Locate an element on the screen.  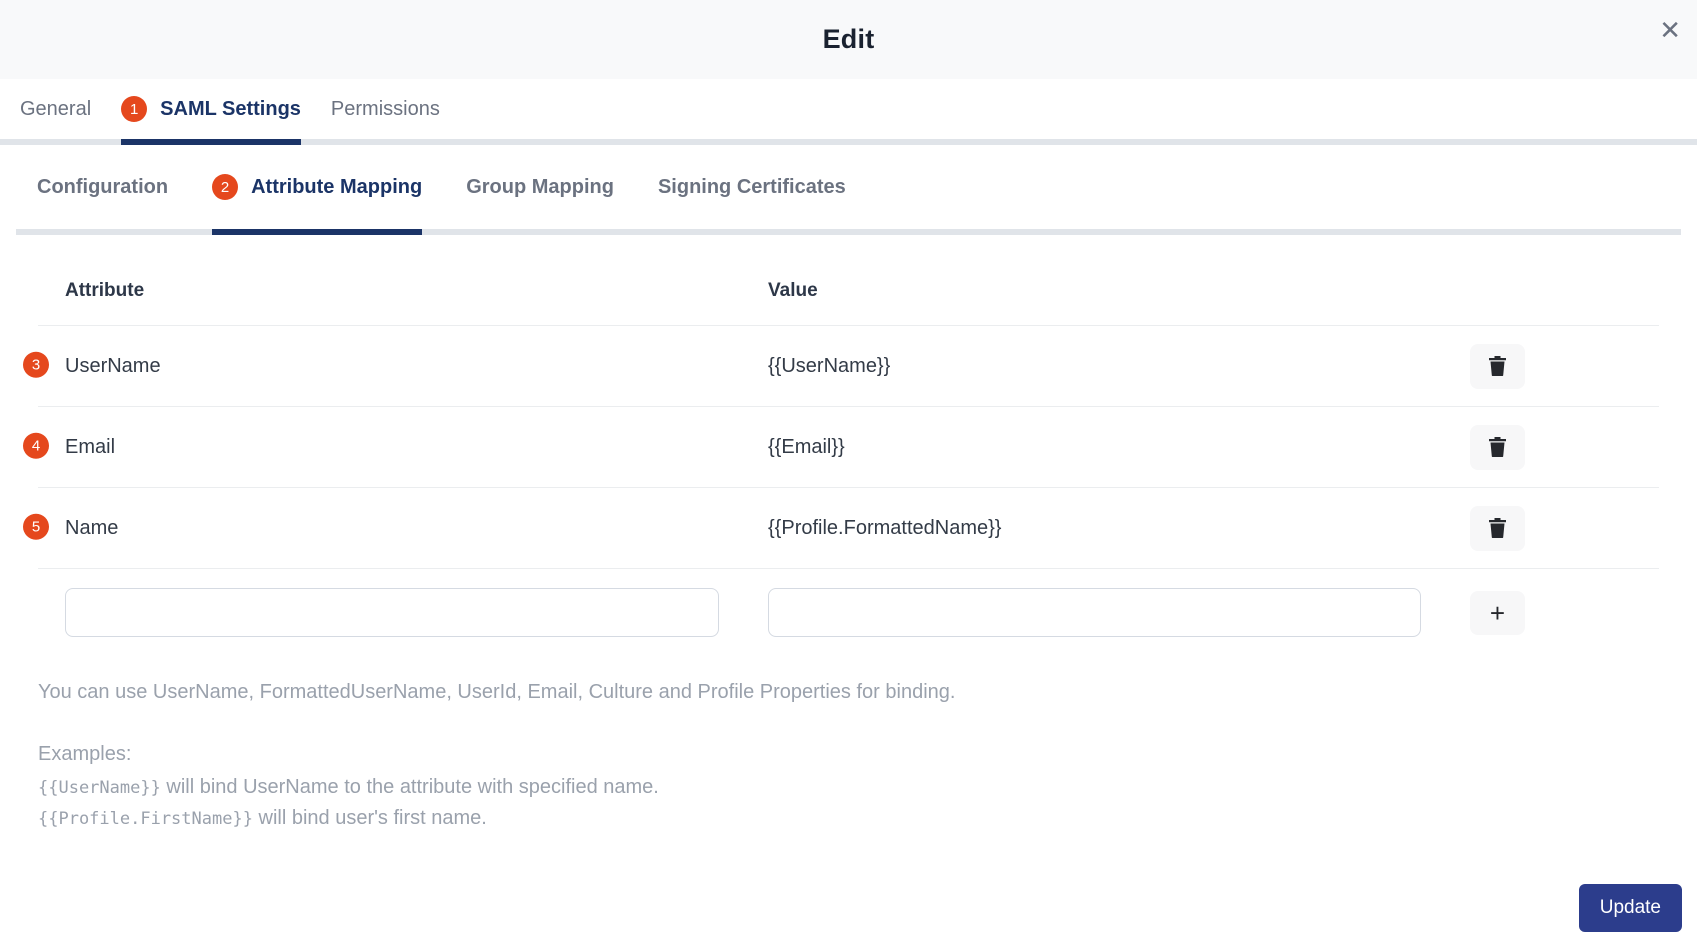
attribute-column-header: Attribute is located at coordinates (105, 290).